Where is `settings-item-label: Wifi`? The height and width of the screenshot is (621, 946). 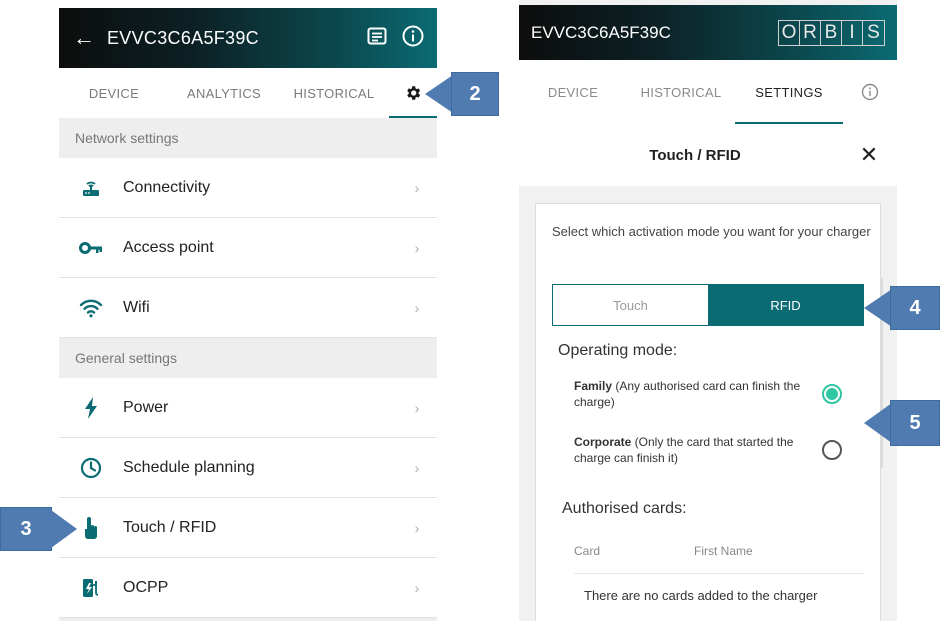
settings-item-label: Wifi is located at coordinates (136, 307).